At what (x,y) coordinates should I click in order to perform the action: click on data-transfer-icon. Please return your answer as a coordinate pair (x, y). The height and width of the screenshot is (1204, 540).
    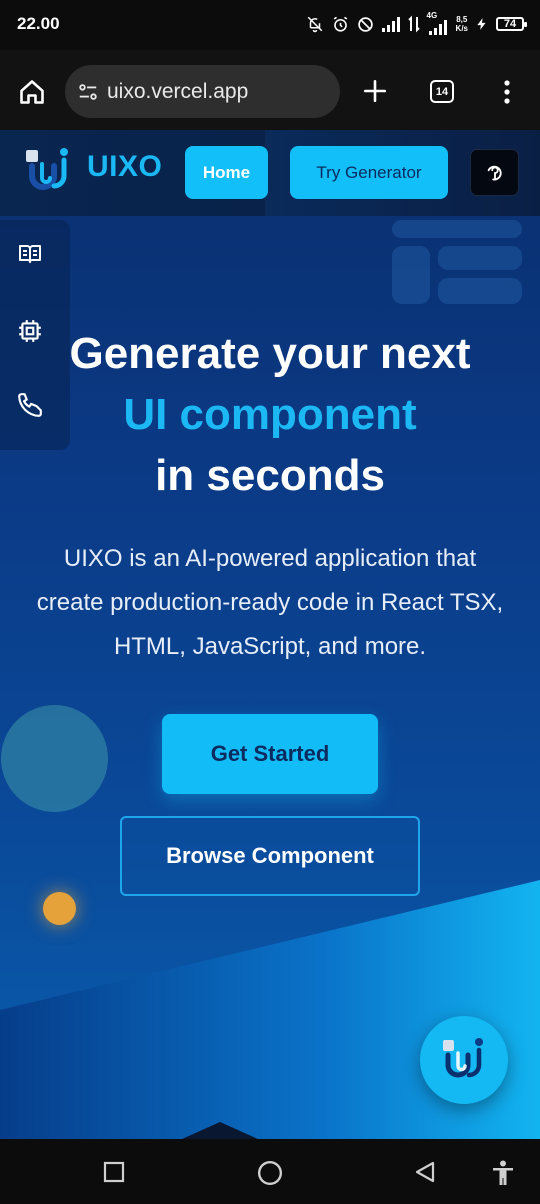
    Looking at the image, I should click on (413, 24).